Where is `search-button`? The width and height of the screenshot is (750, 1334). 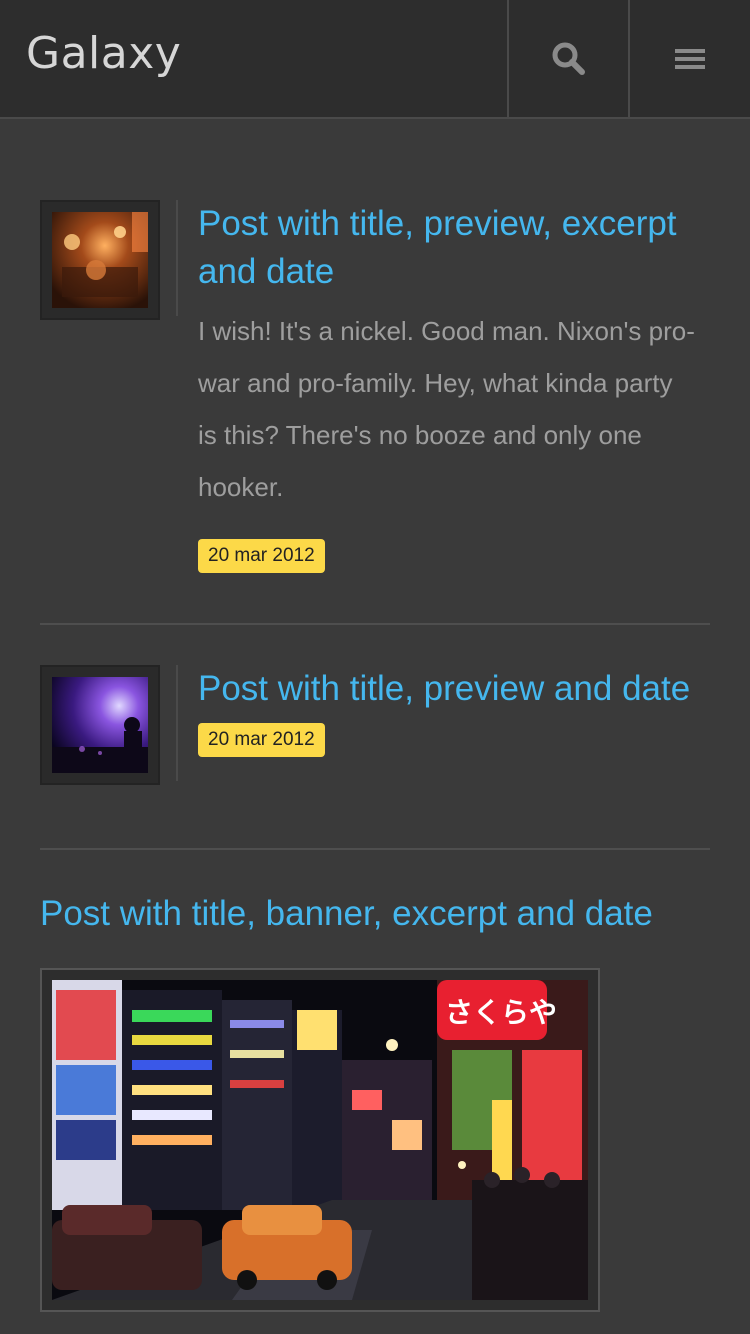 search-button is located at coordinates (567, 58).